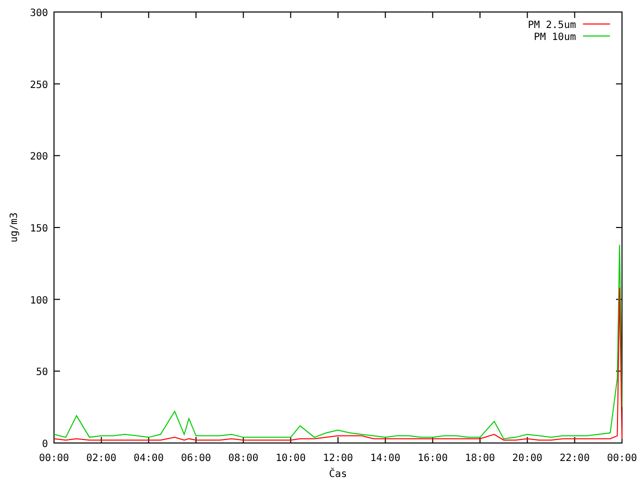  I want to click on y-tick-label: 150, so click(39, 229).